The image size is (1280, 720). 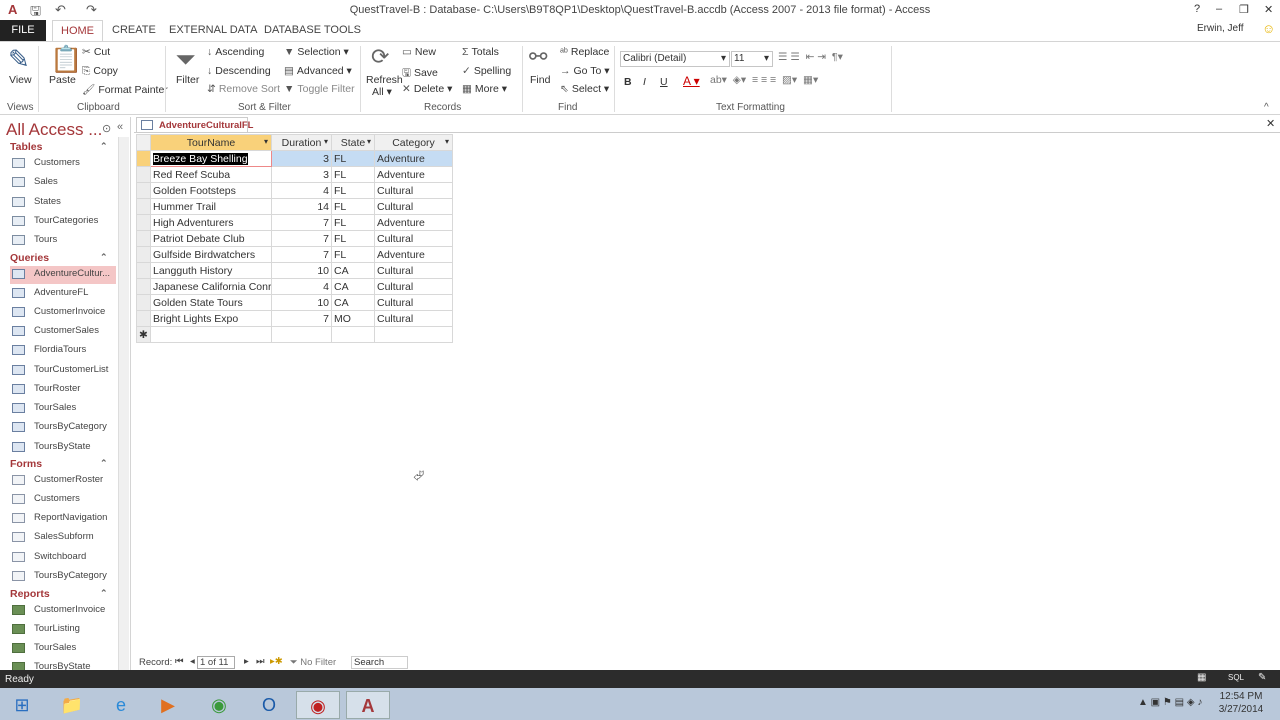 What do you see at coordinates (420, 74) in the screenshot?
I see `save-record-button: 🖫 Save` at bounding box center [420, 74].